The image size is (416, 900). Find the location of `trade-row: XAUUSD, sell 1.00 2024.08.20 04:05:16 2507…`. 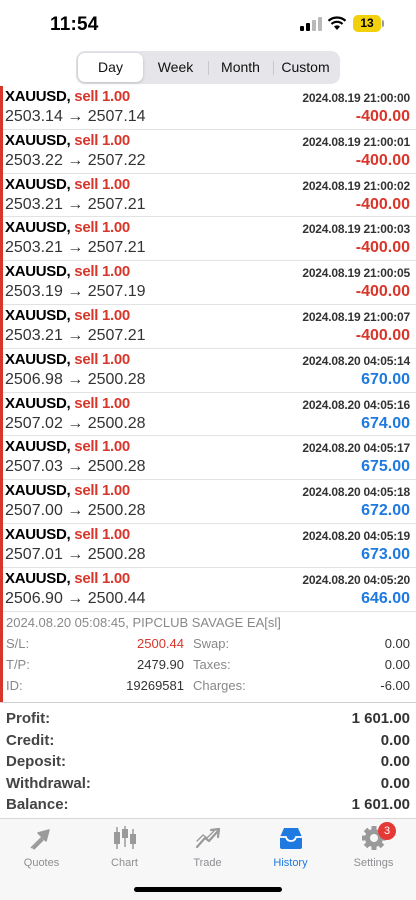

trade-row: XAUUSD, sell 1.00 2024.08.20 04:05:16 2507… is located at coordinates (208, 414).